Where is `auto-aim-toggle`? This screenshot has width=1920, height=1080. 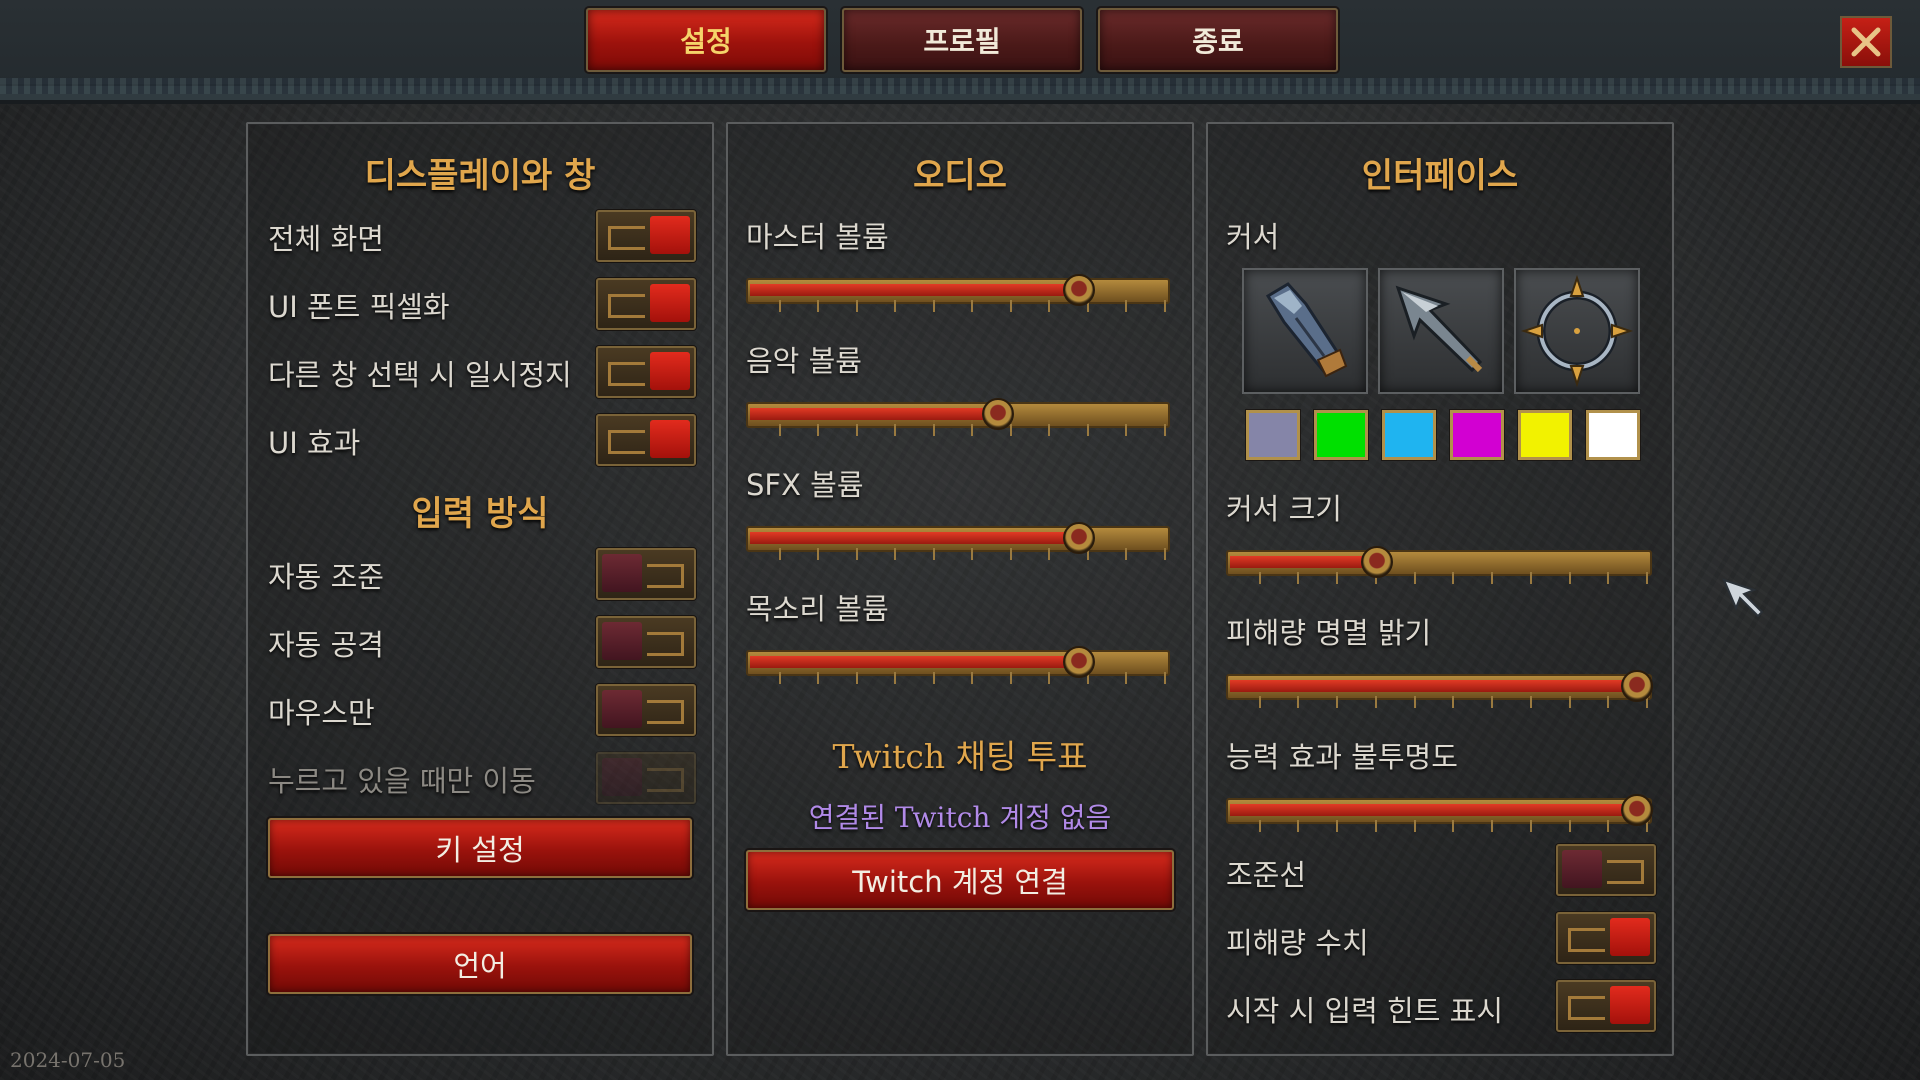 auto-aim-toggle is located at coordinates (646, 574).